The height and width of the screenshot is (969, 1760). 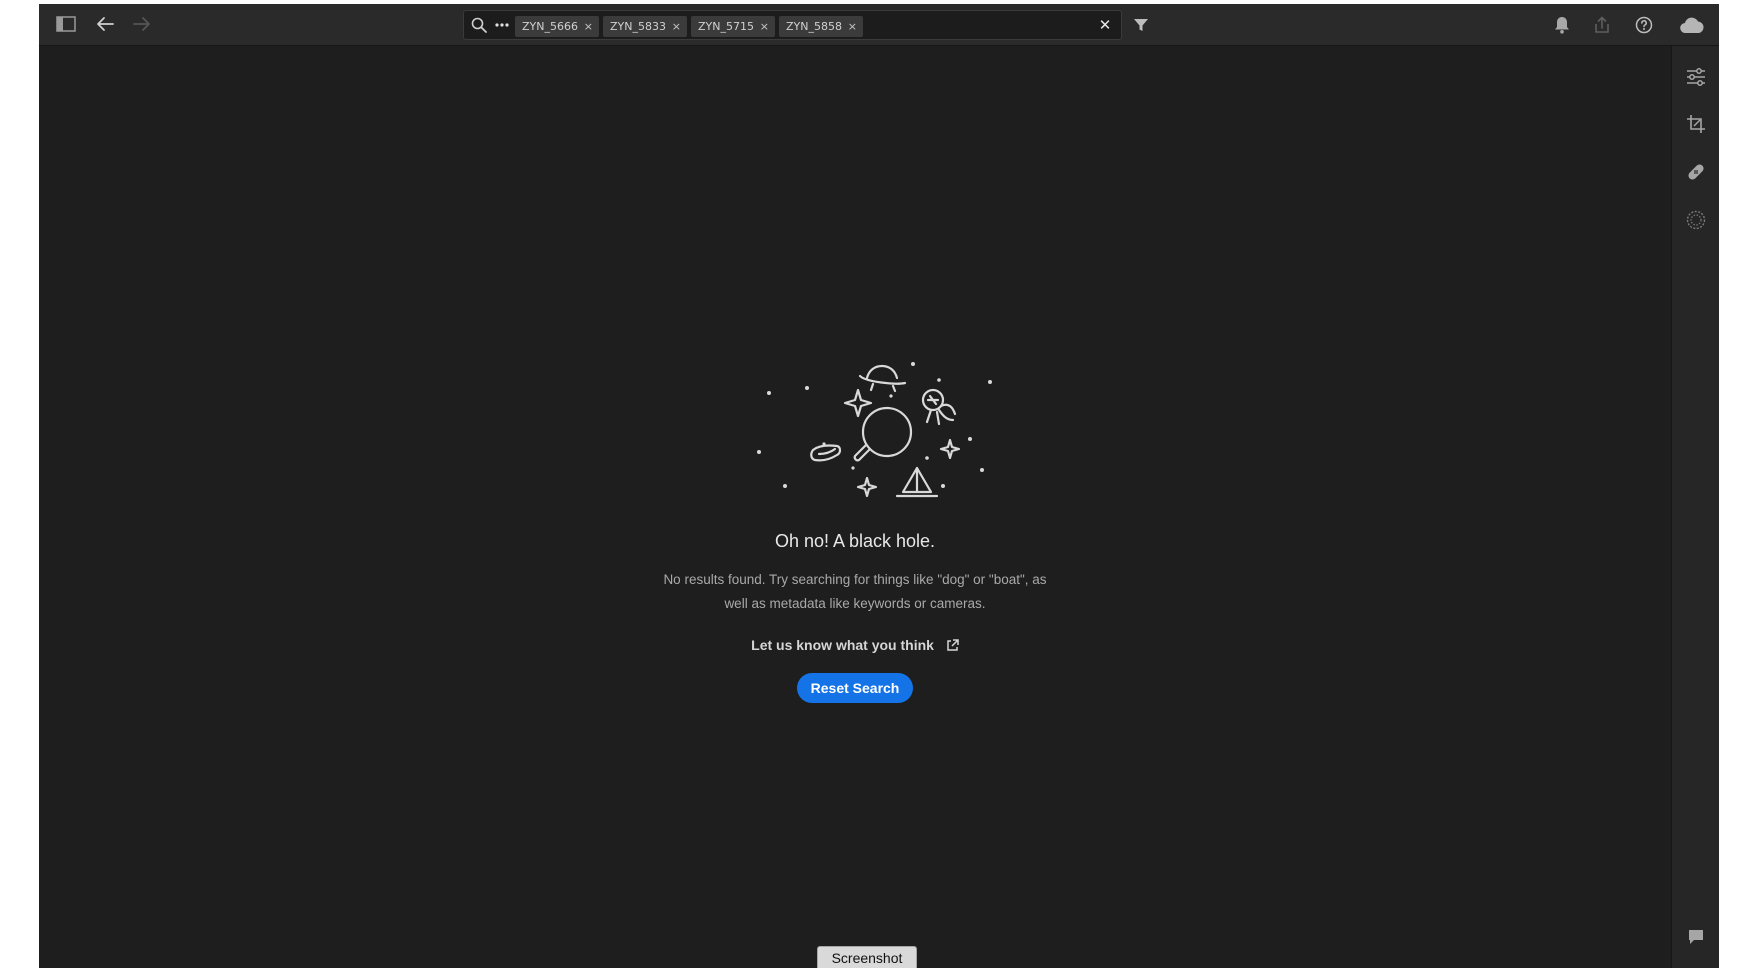 What do you see at coordinates (1692, 25) in the screenshot?
I see `cloud-icon` at bounding box center [1692, 25].